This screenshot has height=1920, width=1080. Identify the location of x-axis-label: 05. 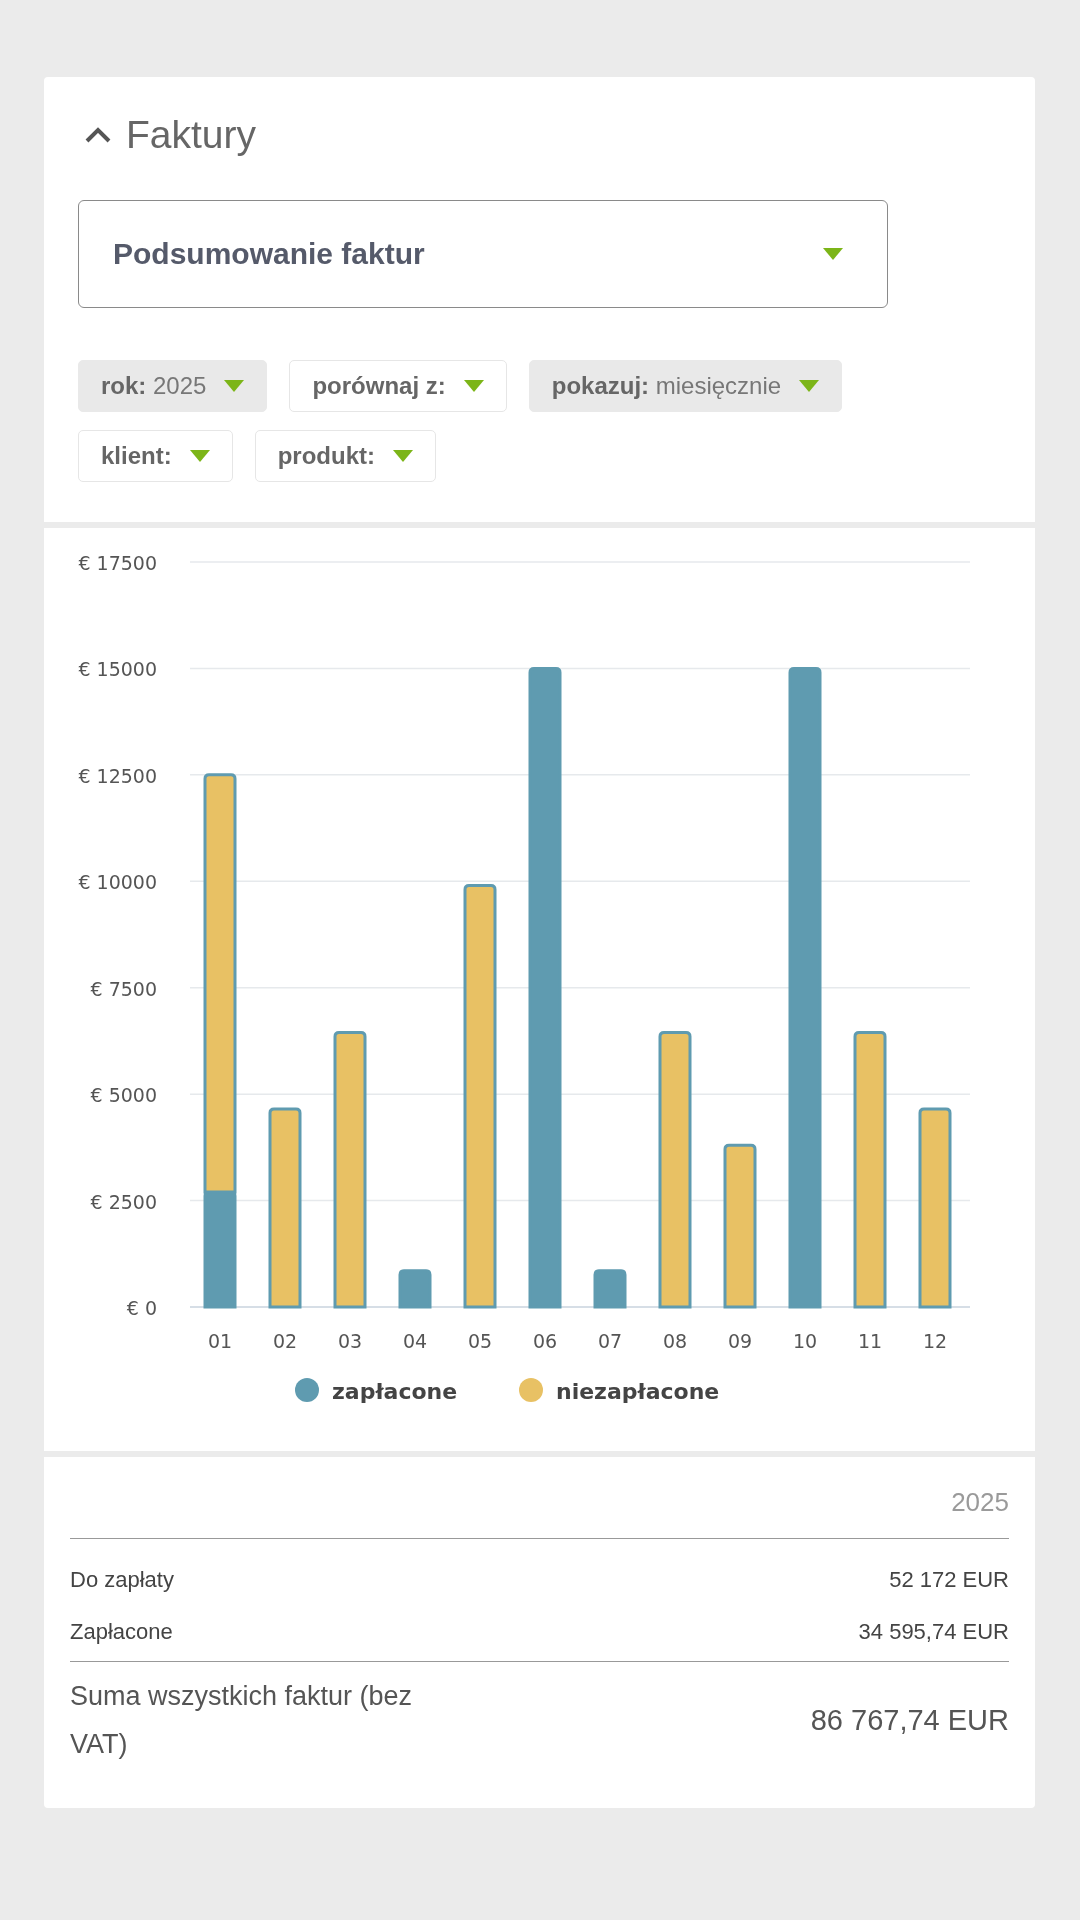
(480, 1341).